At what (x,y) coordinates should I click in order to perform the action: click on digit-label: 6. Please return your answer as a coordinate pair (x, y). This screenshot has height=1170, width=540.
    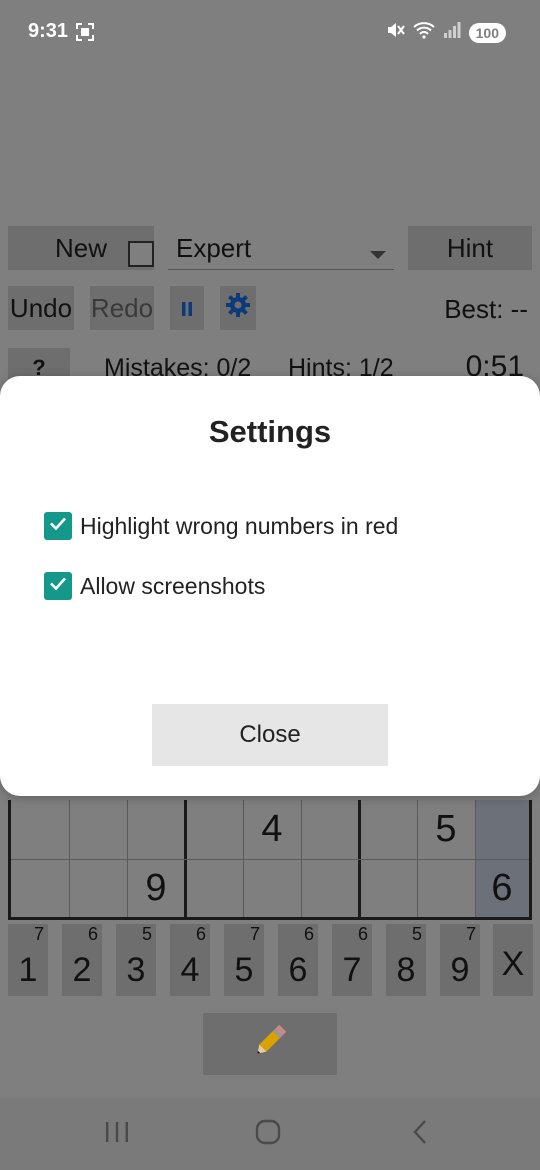
    Looking at the image, I should click on (298, 970).